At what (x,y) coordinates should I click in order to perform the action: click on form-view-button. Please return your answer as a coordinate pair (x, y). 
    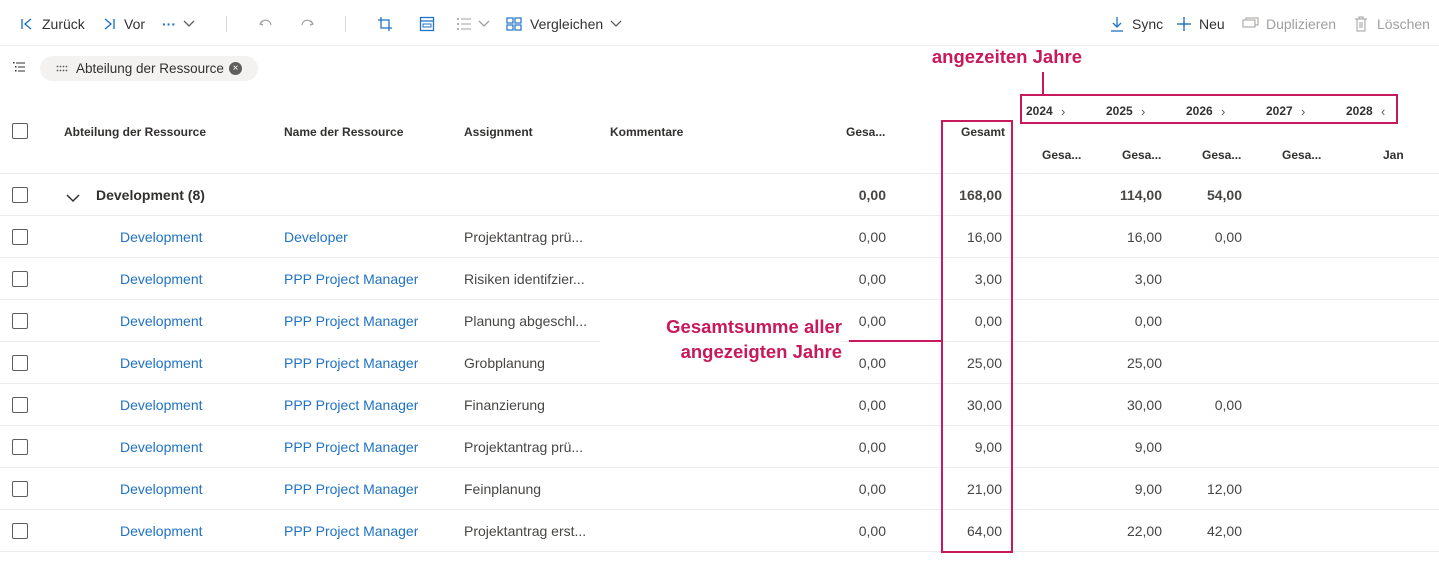
    Looking at the image, I should click on (427, 24).